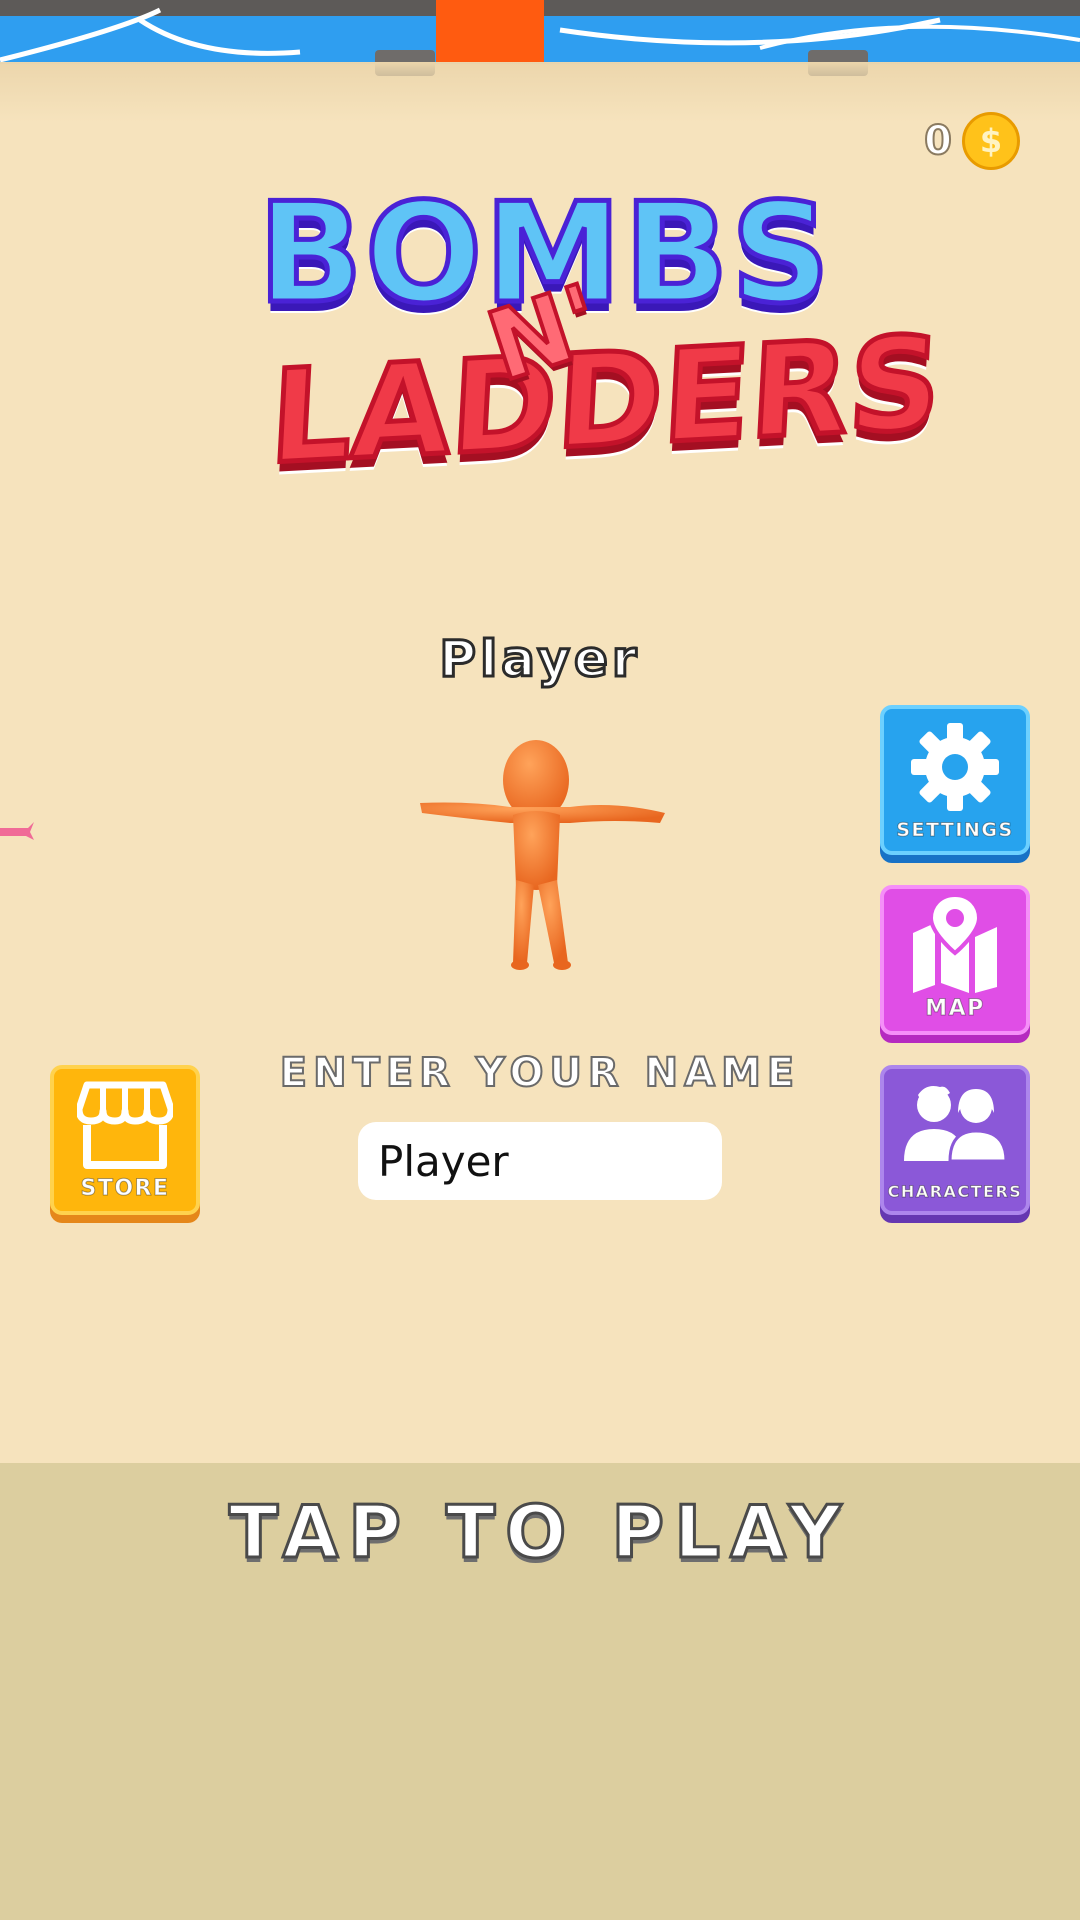 Image resolution: width=1080 pixels, height=1920 pixels. What do you see at coordinates (540, 1073) in the screenshot?
I see `enter-name-label: ENTER YOUR NAME` at bounding box center [540, 1073].